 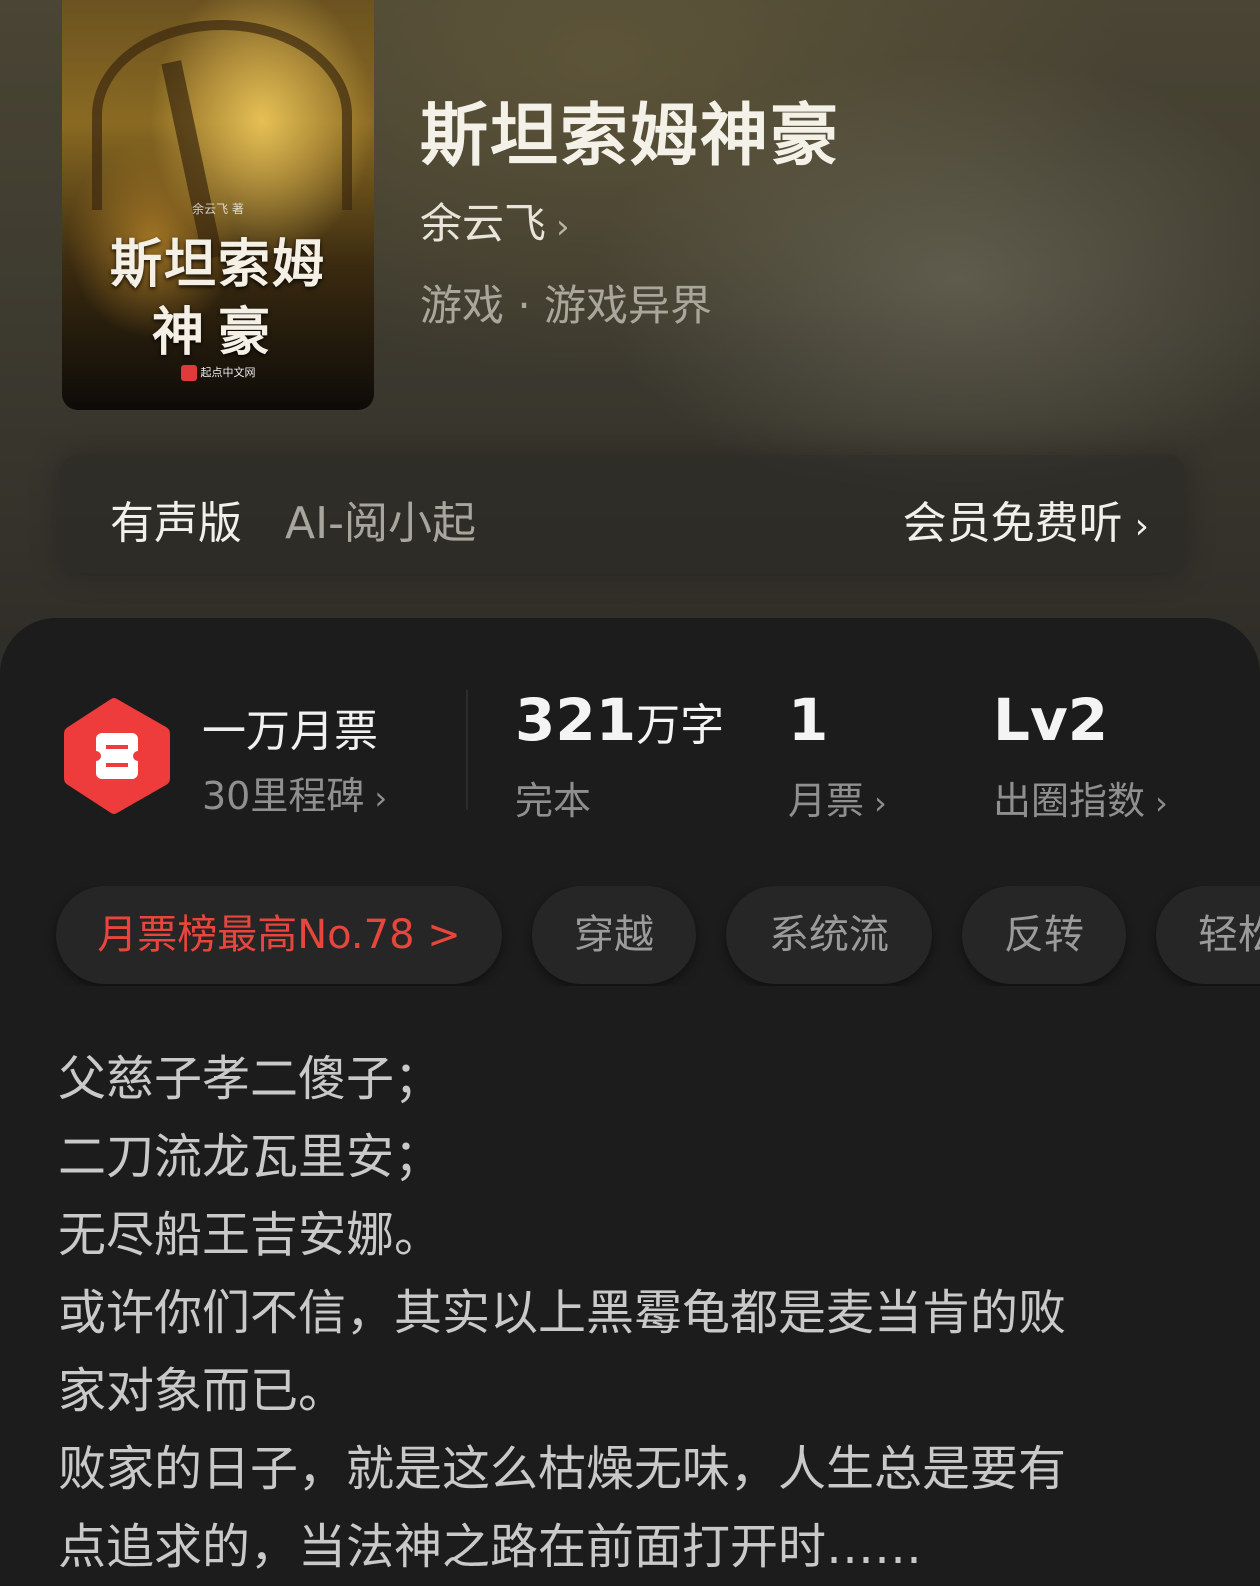 What do you see at coordinates (1208, 935) in the screenshot?
I see `tag-chip: 轻松` at bounding box center [1208, 935].